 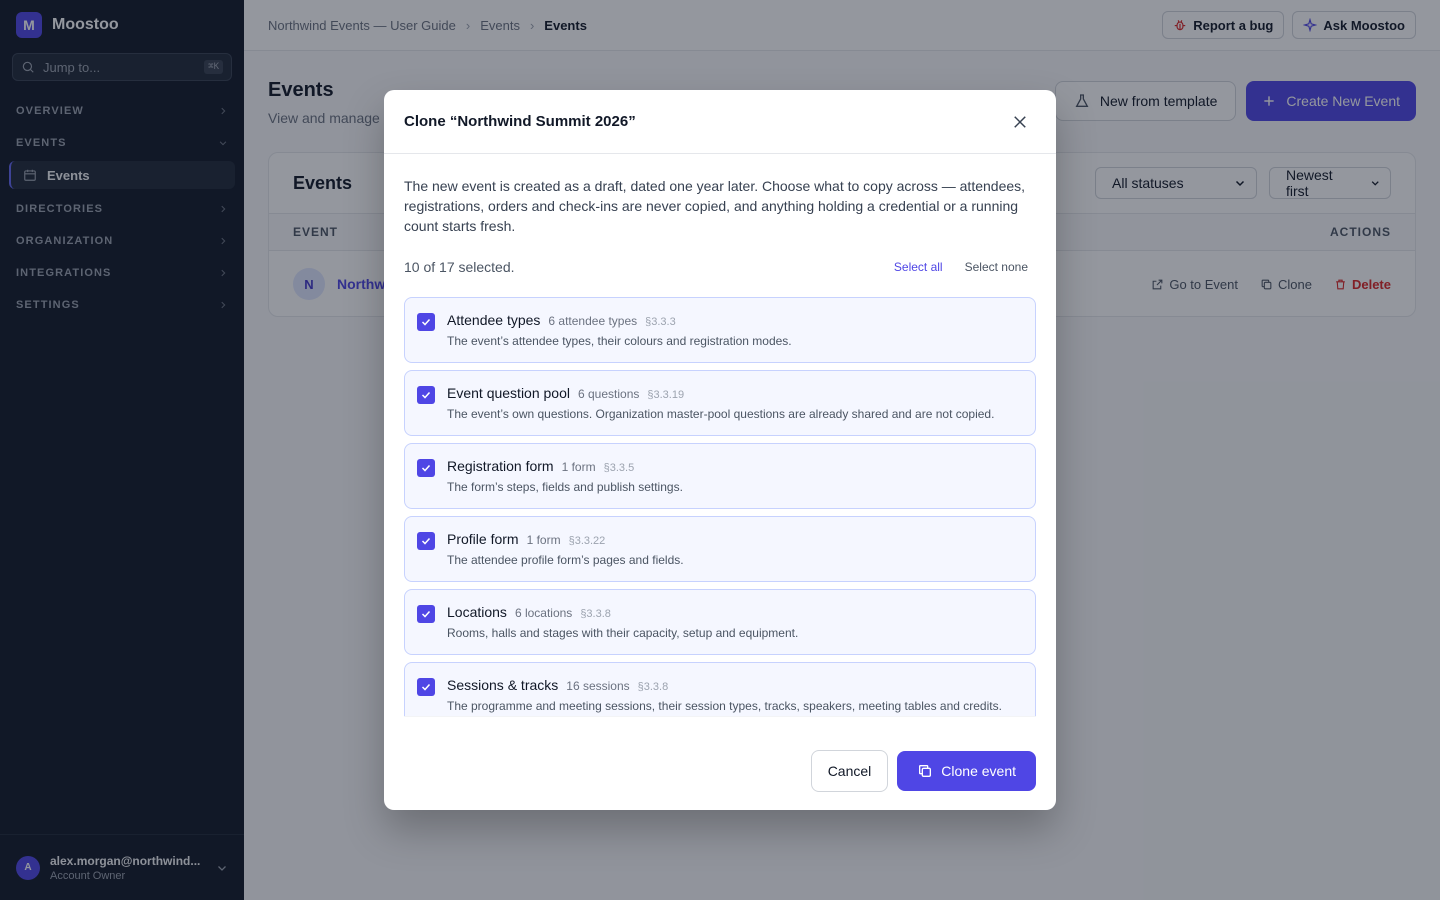 What do you see at coordinates (587, 541) in the screenshot?
I see `option-ref: §3.3.22` at bounding box center [587, 541].